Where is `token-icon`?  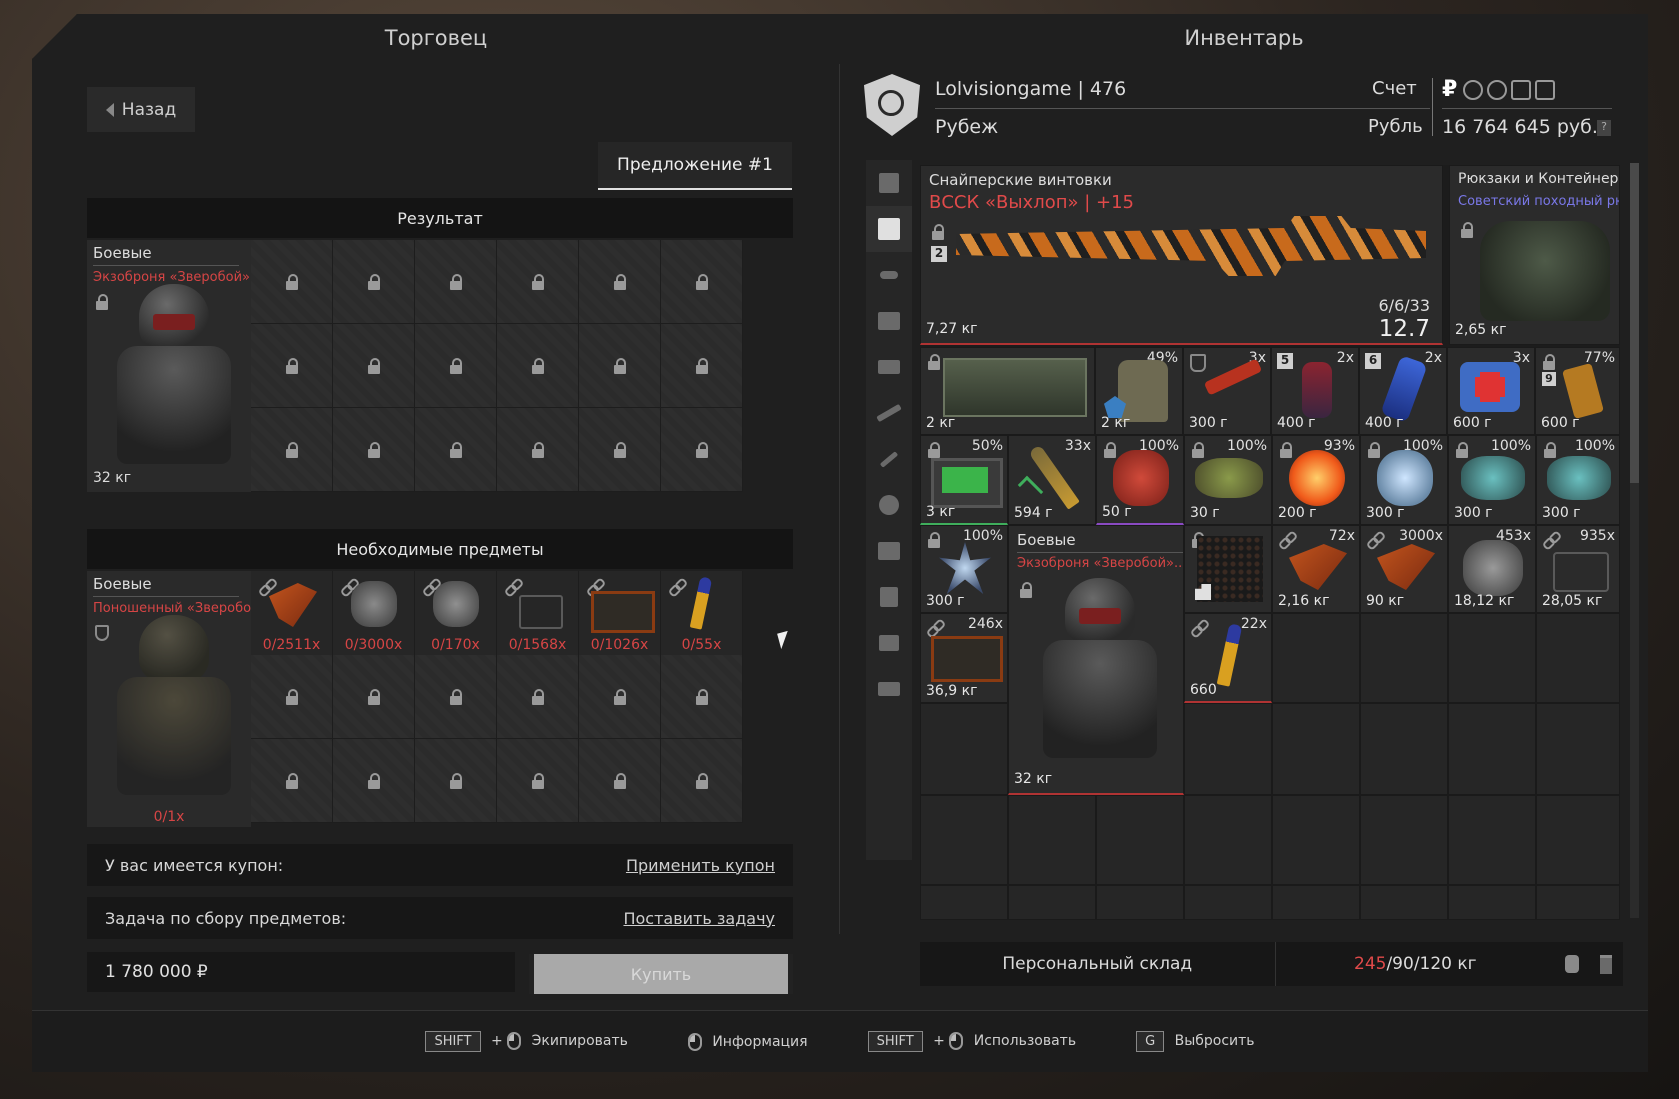
token-icon is located at coordinates (1497, 89).